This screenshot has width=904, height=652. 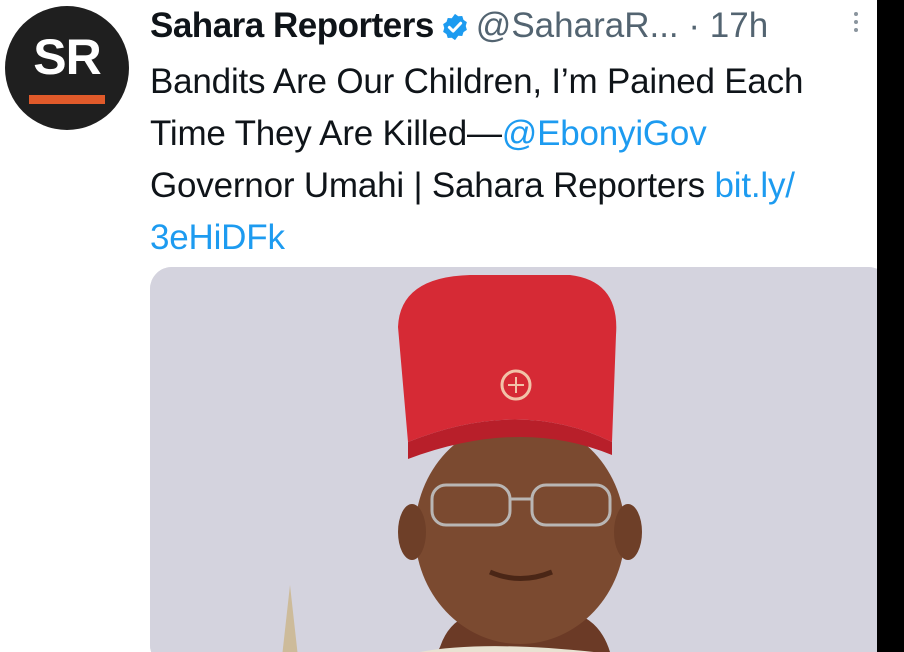 What do you see at coordinates (739, 25) in the screenshot?
I see `tweet-timestamp: 17h` at bounding box center [739, 25].